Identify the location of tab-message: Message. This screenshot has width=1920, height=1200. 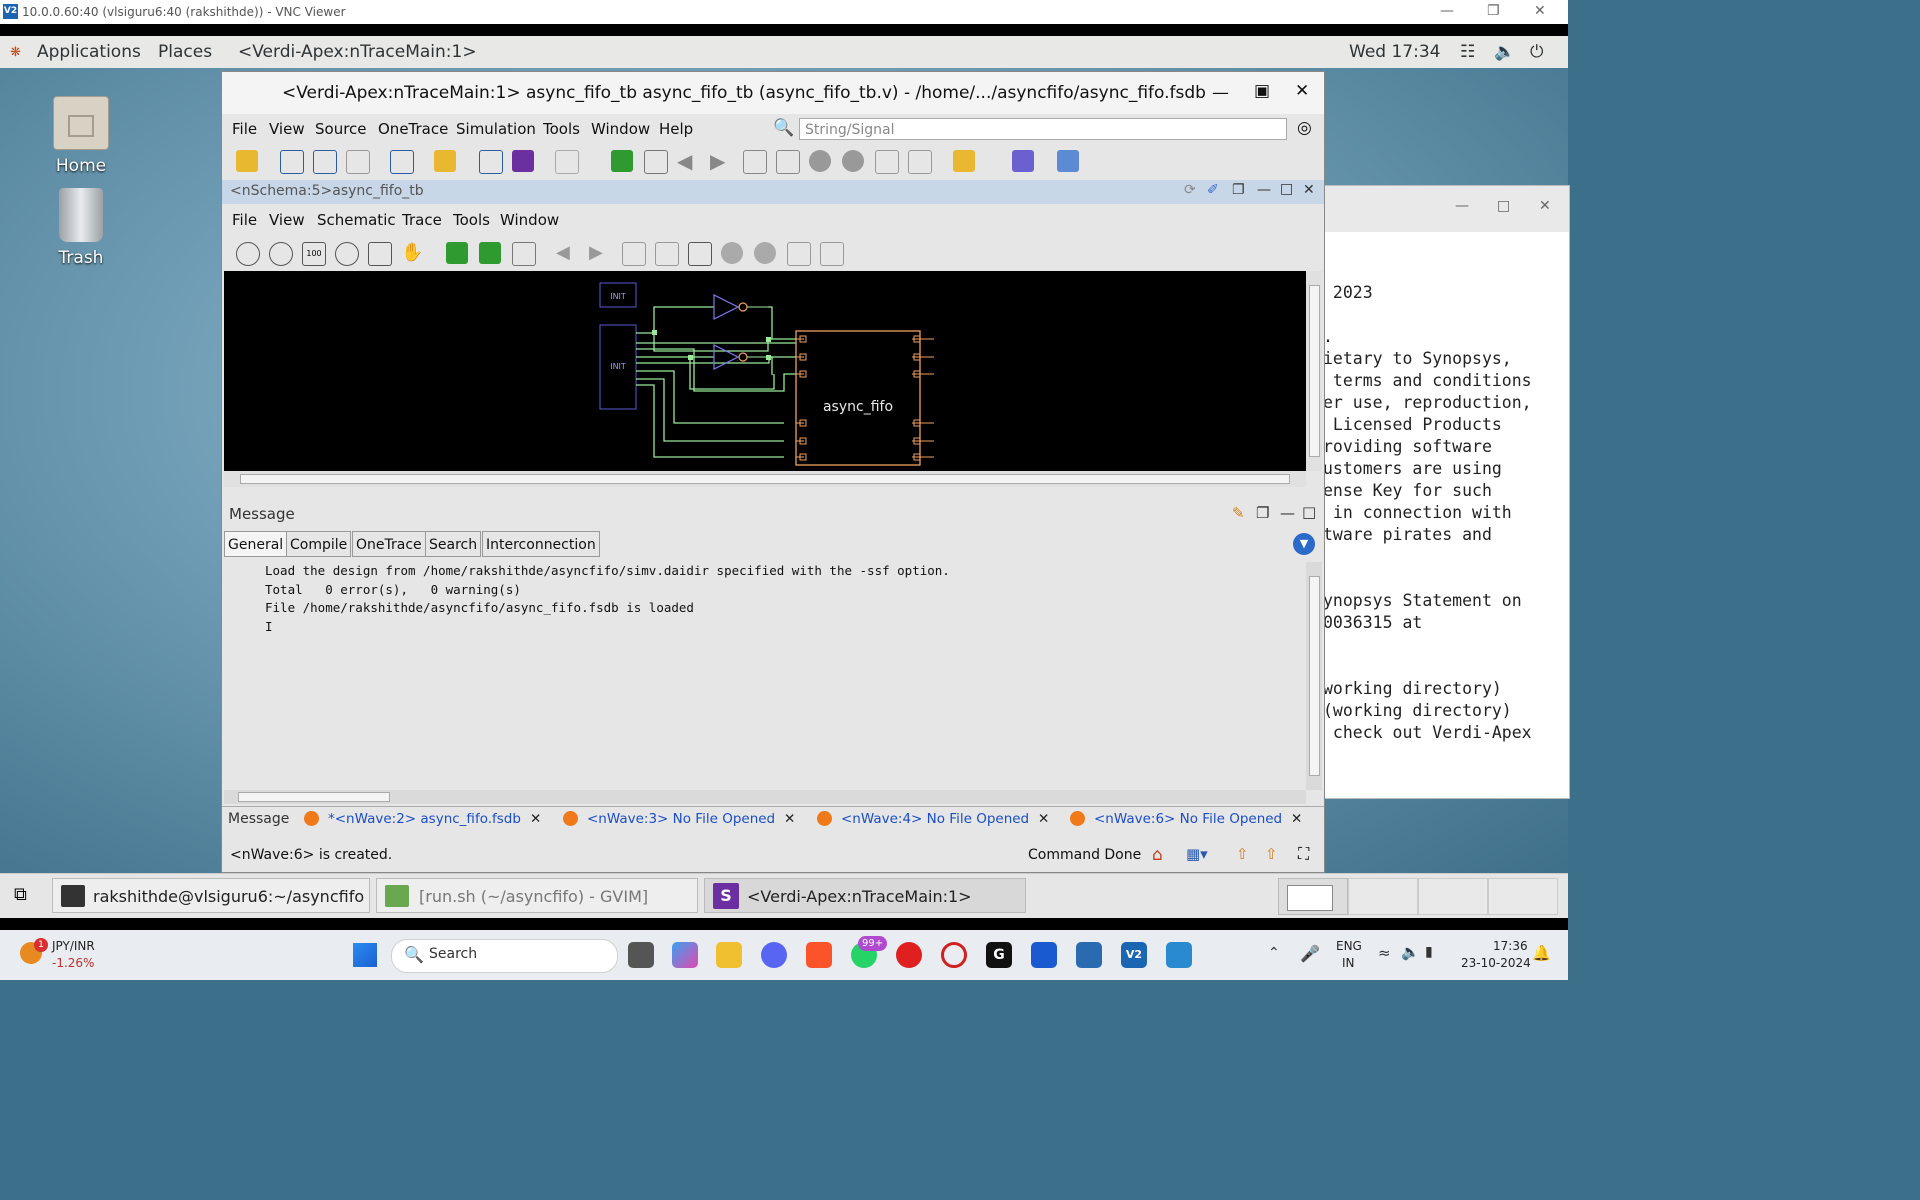
(258, 819).